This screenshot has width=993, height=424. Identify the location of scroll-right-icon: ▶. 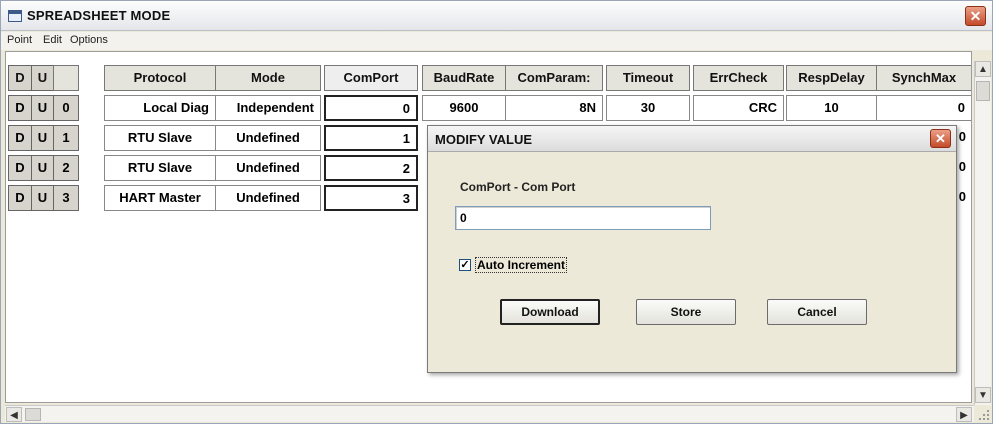
(964, 414).